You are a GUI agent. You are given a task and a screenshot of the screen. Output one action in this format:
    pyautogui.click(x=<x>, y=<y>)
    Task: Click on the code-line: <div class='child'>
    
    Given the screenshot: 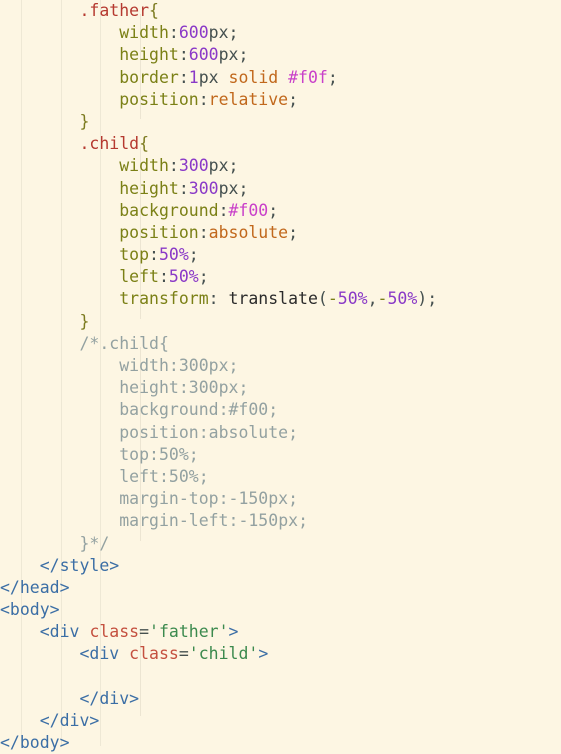 What is the action you would take?
    pyautogui.click(x=280, y=654)
    